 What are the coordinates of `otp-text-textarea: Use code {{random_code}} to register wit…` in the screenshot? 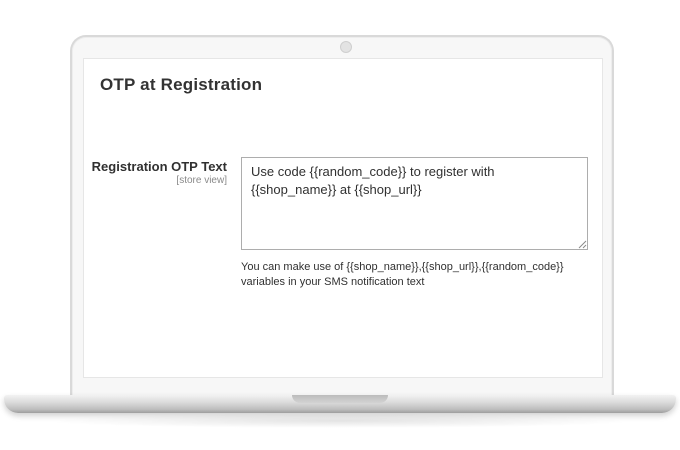 It's located at (414, 203).